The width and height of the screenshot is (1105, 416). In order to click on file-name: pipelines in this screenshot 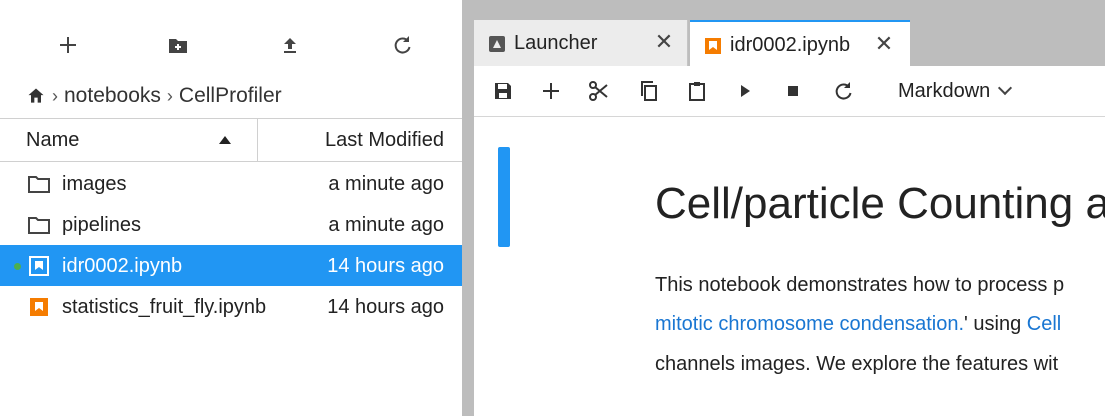, I will do `click(101, 225)`.